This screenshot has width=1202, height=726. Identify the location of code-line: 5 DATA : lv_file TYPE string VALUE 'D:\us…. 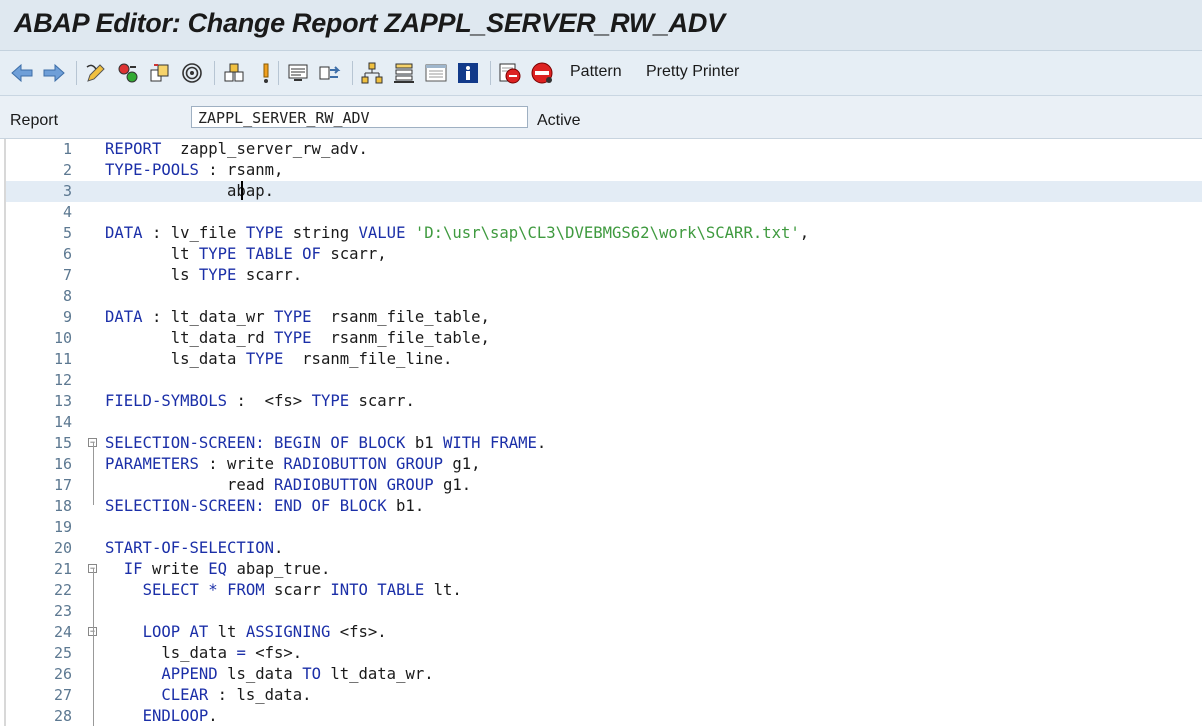
(604, 233).